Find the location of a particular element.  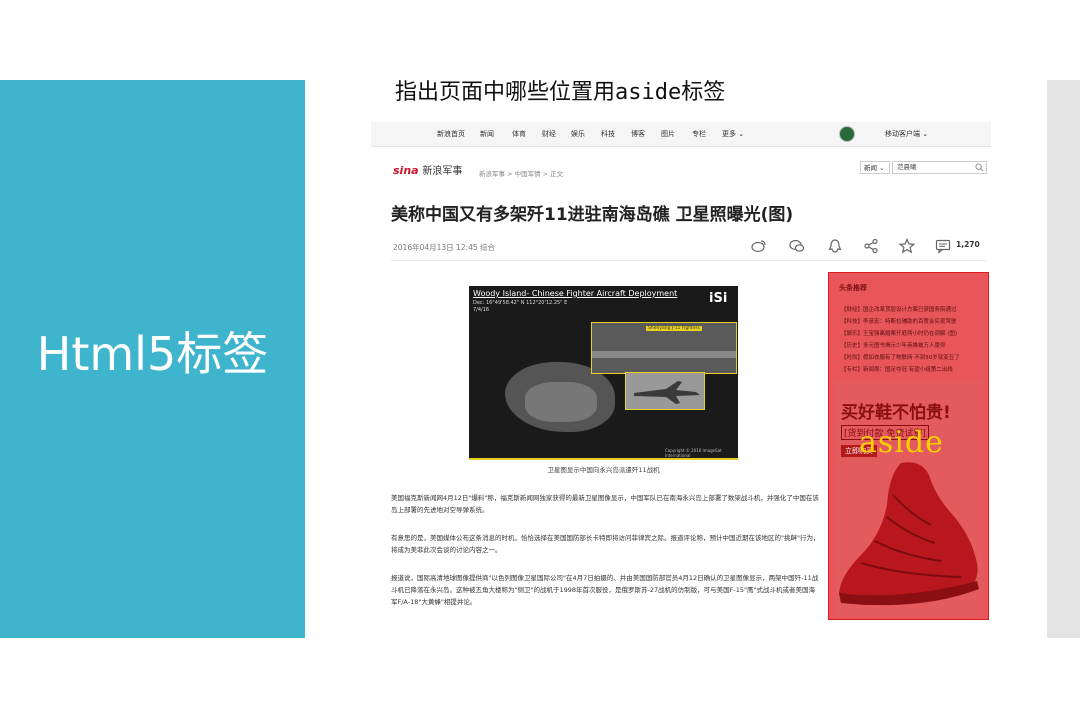

weibo-share-icon is located at coordinates (759, 246).